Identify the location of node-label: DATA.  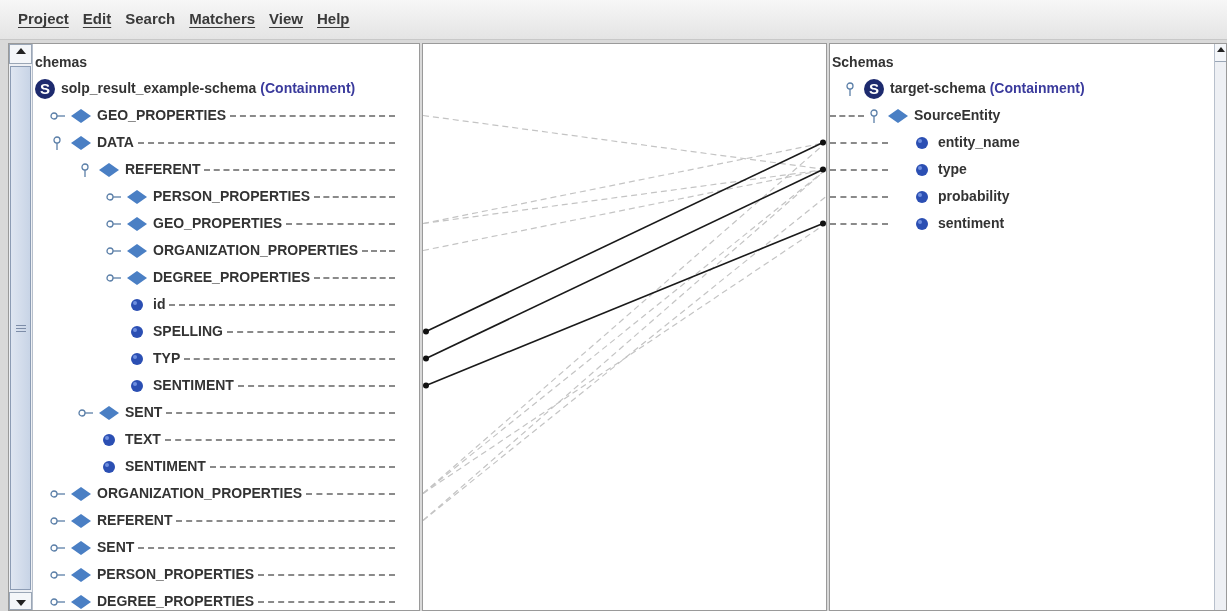
(115, 142).